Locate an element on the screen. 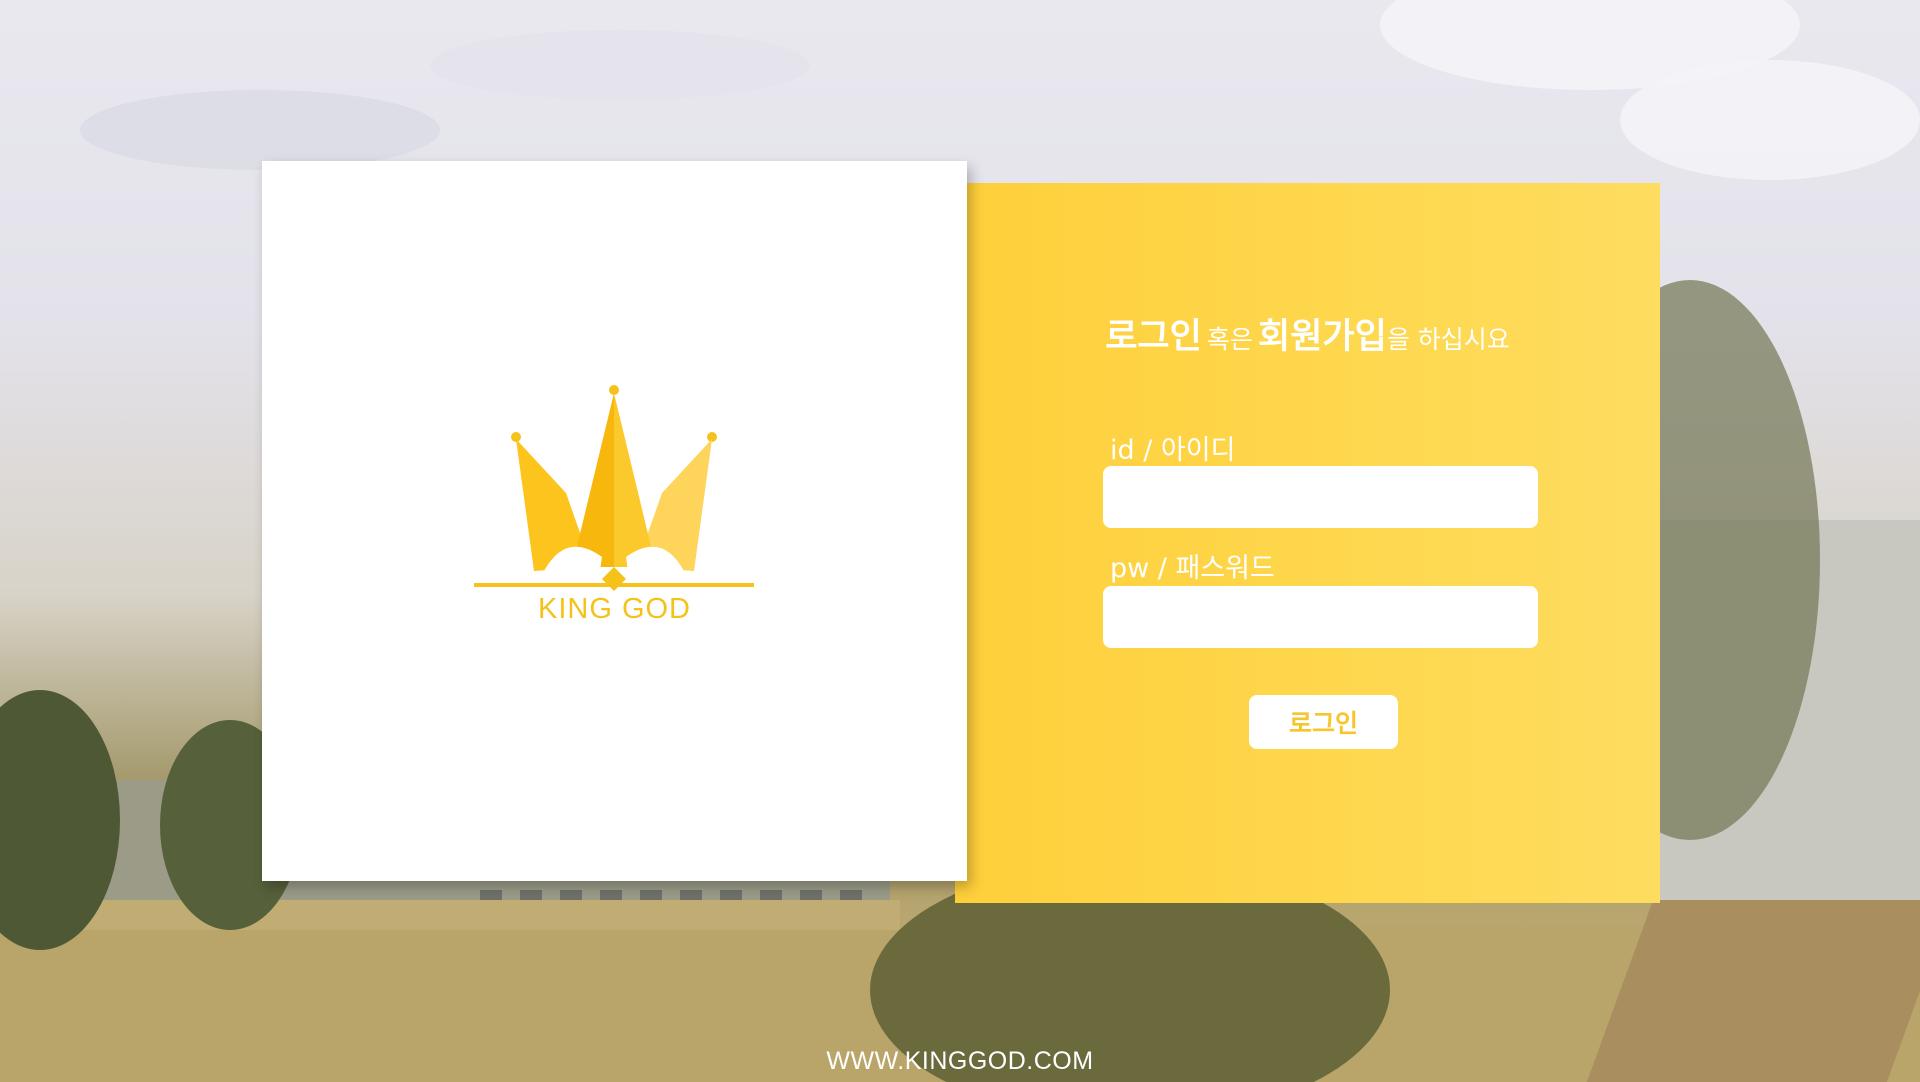 The width and height of the screenshot is (1920, 1082). heading-or-word: 혹은 is located at coordinates (1229, 339).